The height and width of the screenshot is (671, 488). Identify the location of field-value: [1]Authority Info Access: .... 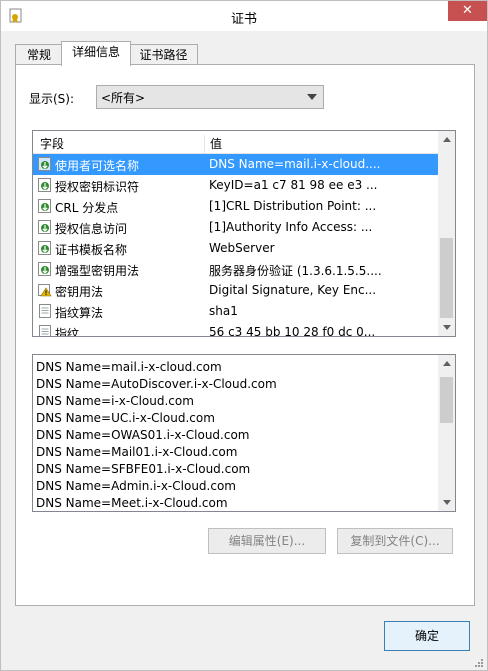
(291, 227).